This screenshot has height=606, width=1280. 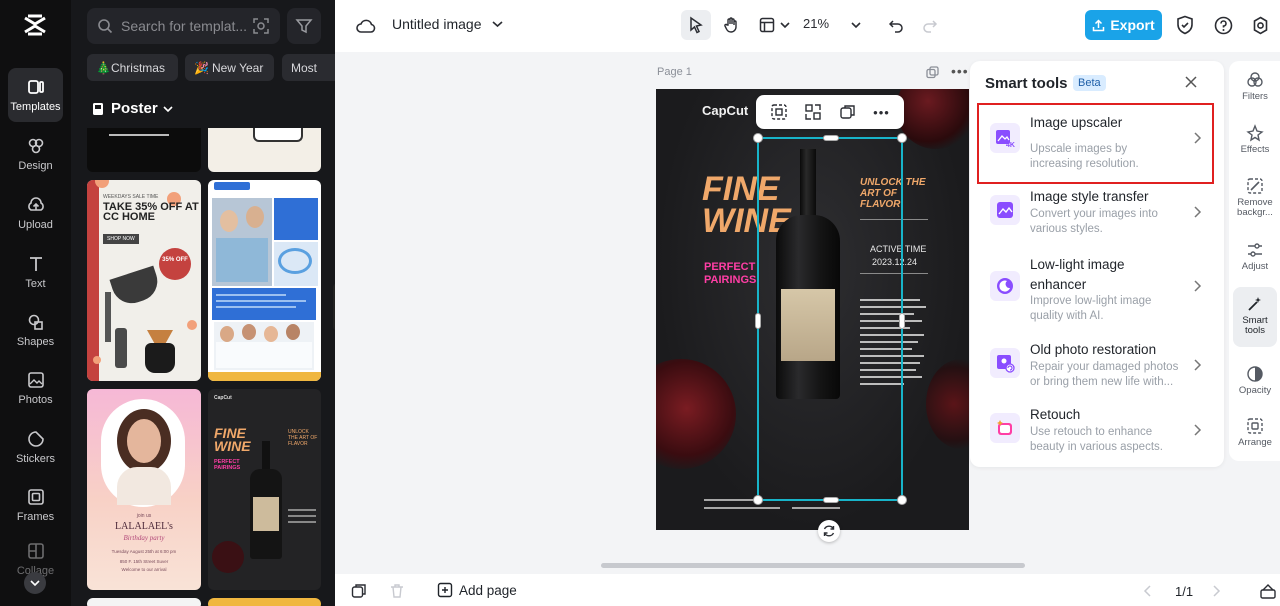 What do you see at coordinates (35, 388) in the screenshot?
I see `rail-item-photos: Photos` at bounding box center [35, 388].